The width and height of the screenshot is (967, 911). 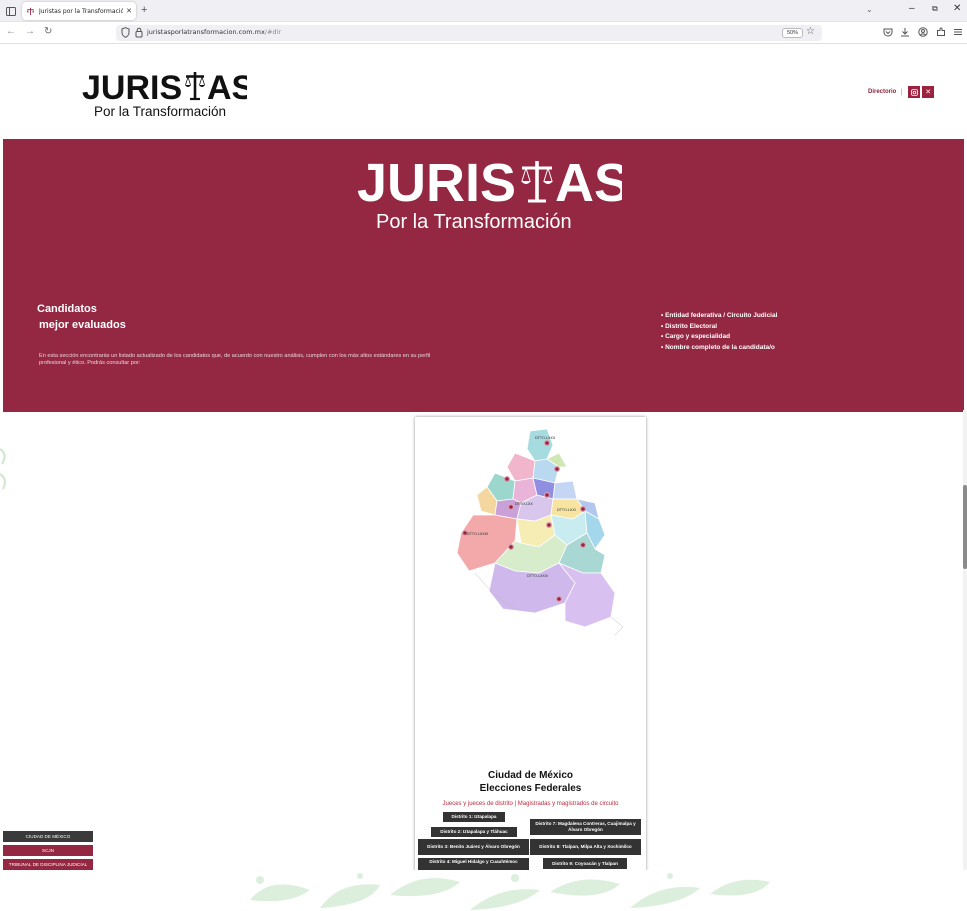 What do you see at coordinates (538, 576) in the screenshot?
I see `map-label: DTTO.LXXIV` at bounding box center [538, 576].